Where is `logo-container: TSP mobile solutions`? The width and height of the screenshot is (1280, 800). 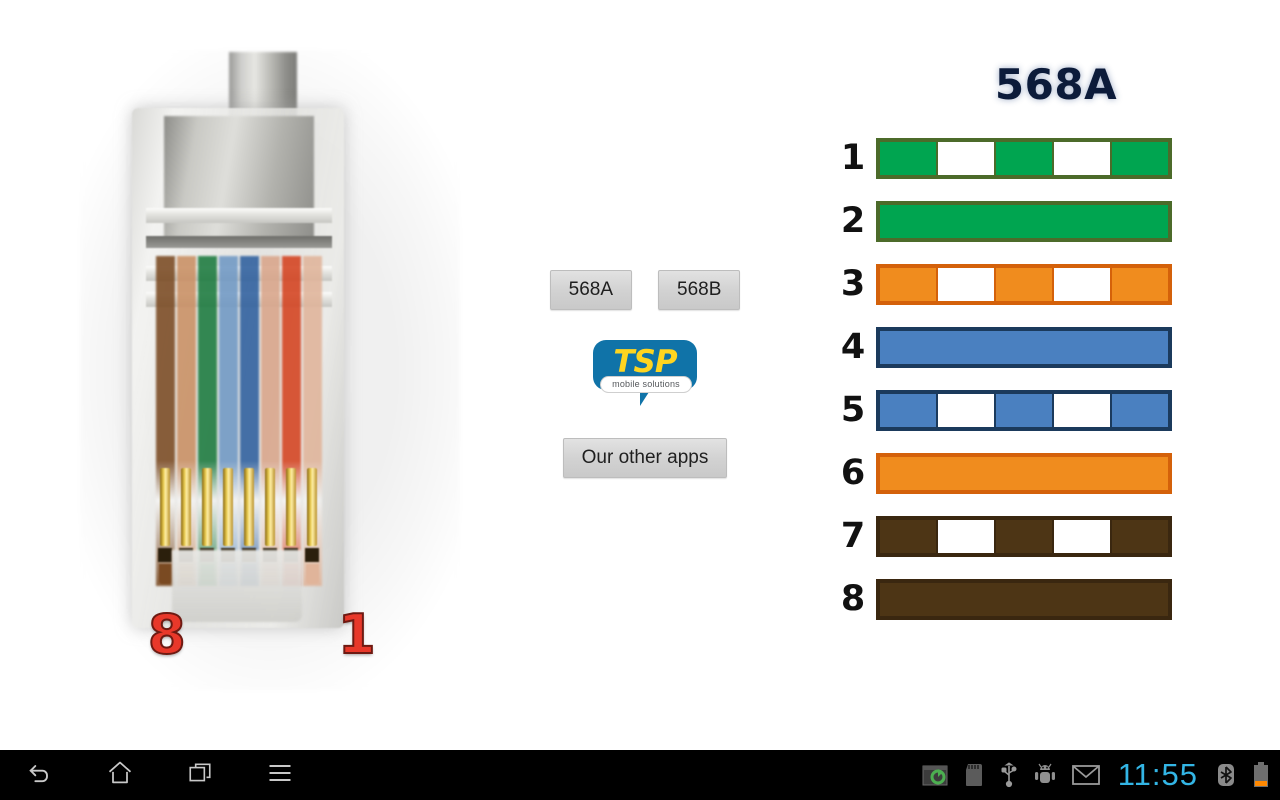
logo-container: TSP mobile solutions is located at coordinates (645, 376).